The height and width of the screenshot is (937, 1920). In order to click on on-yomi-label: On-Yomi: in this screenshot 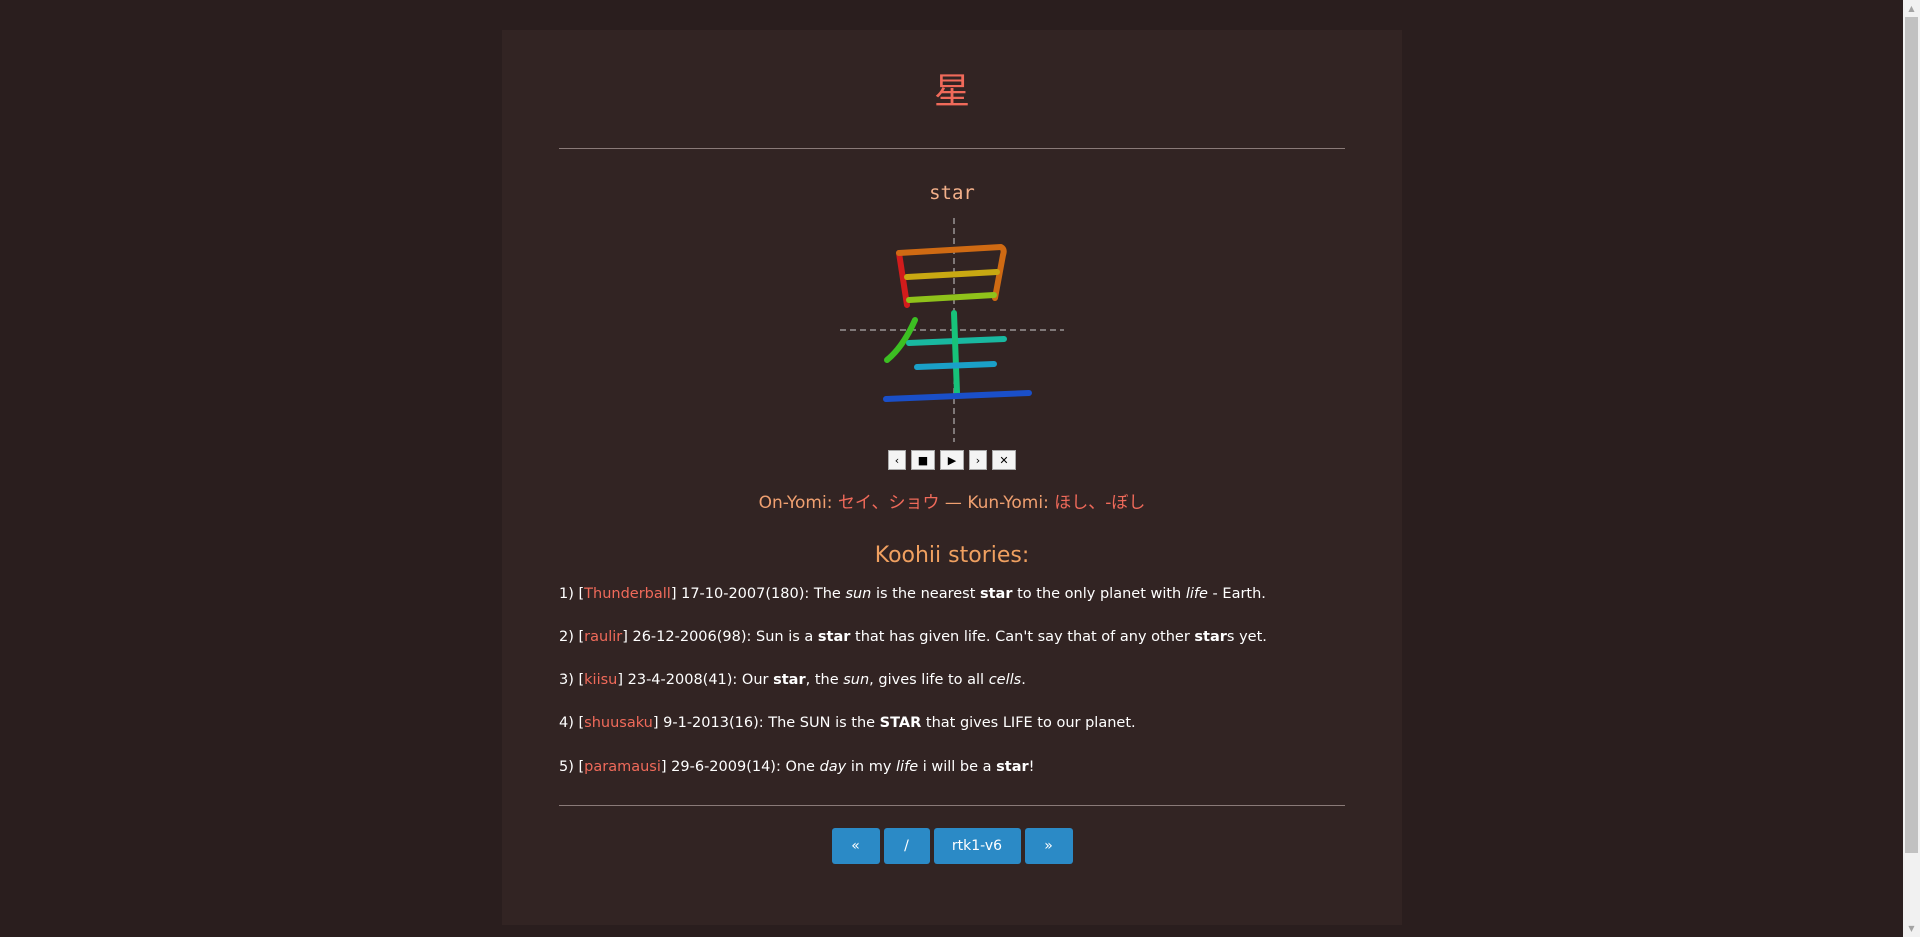, I will do `click(795, 503)`.